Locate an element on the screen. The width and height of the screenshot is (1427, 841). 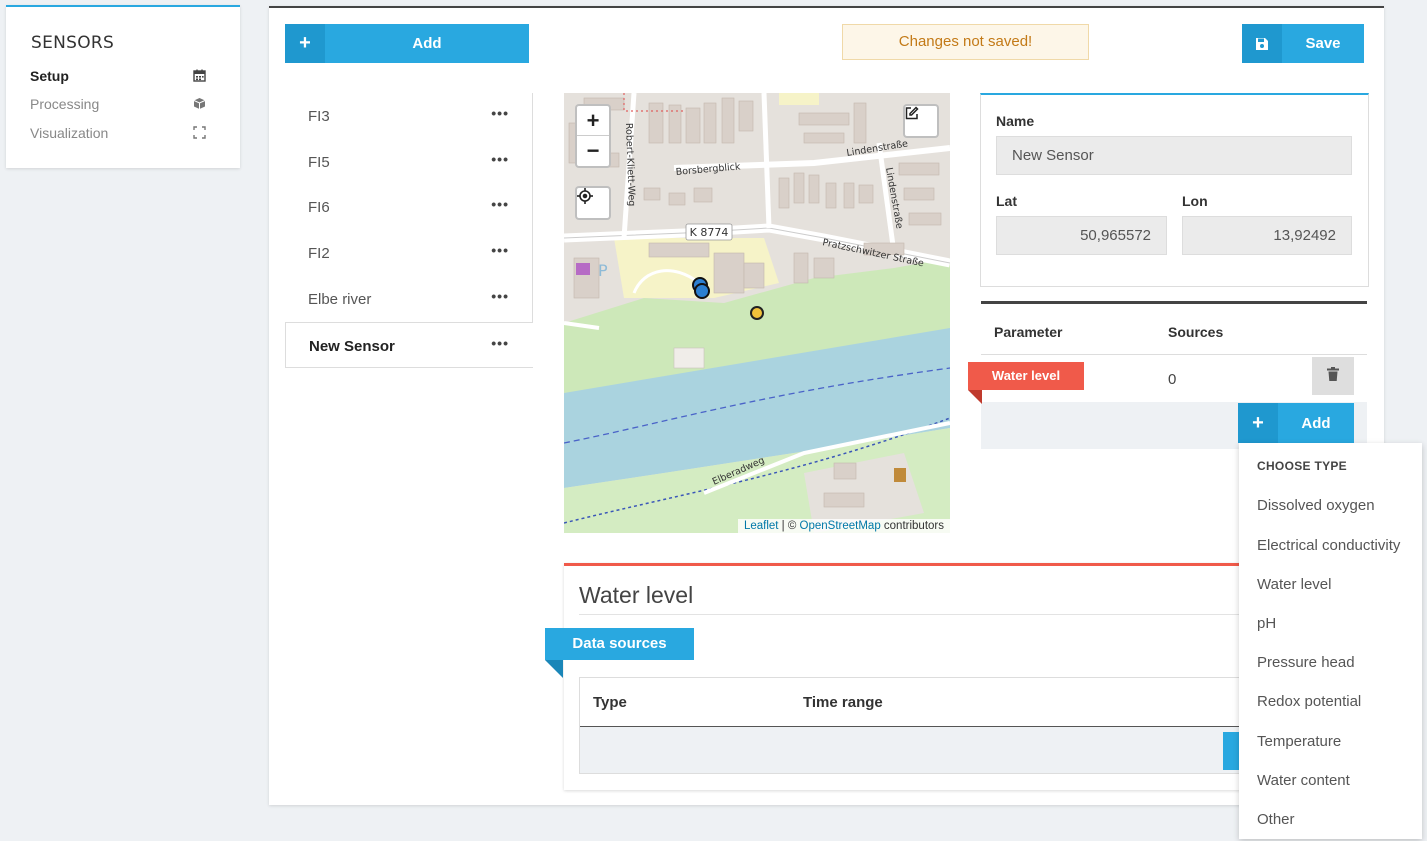
time-range-column-header: Time range is located at coordinates (843, 702).